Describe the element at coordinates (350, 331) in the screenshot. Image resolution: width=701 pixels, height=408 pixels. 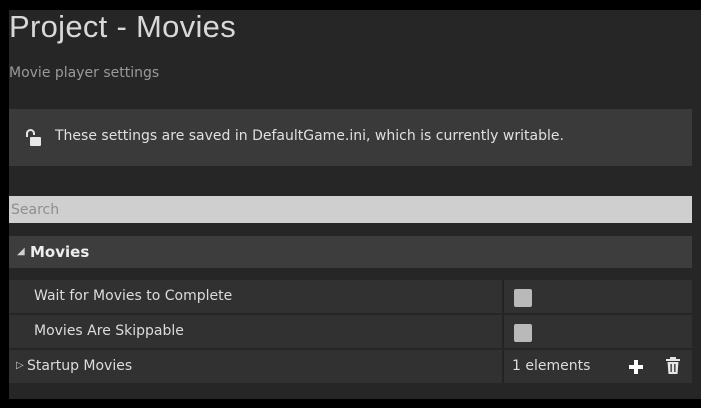
I see `property-row-movies-skippable: Movies Are Skippable` at that location.